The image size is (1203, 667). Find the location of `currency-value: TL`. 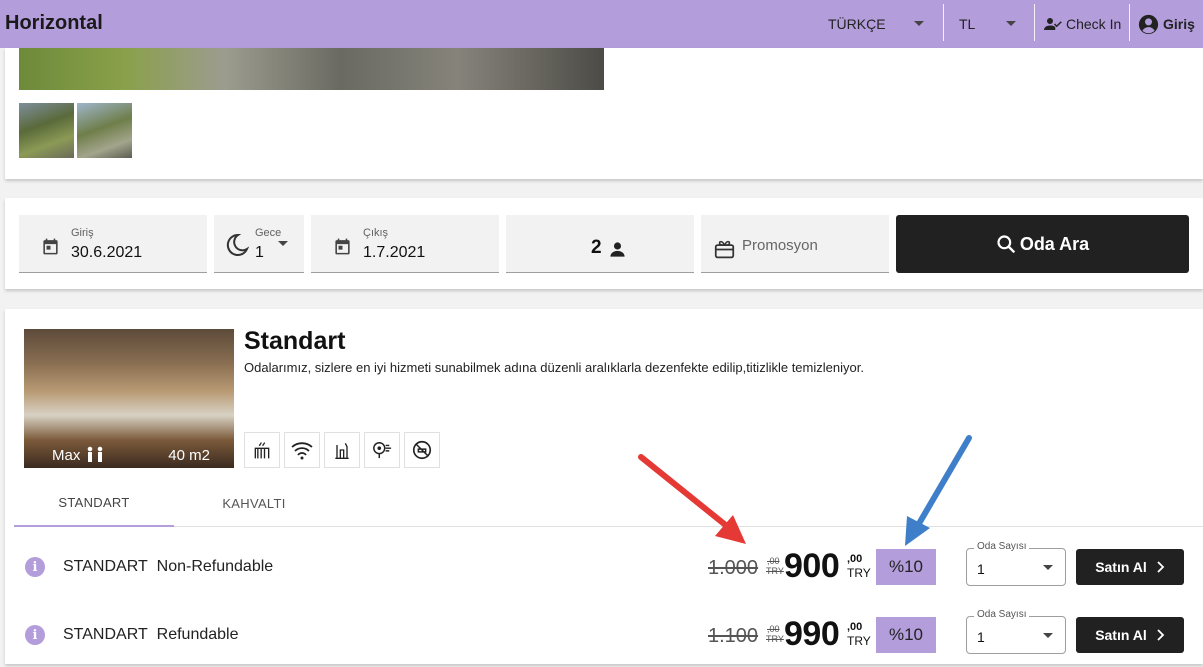

currency-value: TL is located at coordinates (967, 24).